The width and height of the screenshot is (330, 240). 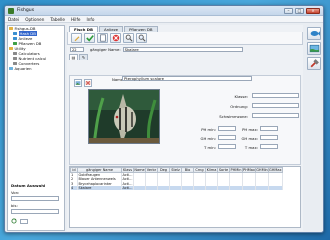 I want to click on pencil-icon, so click(x=76, y=39).